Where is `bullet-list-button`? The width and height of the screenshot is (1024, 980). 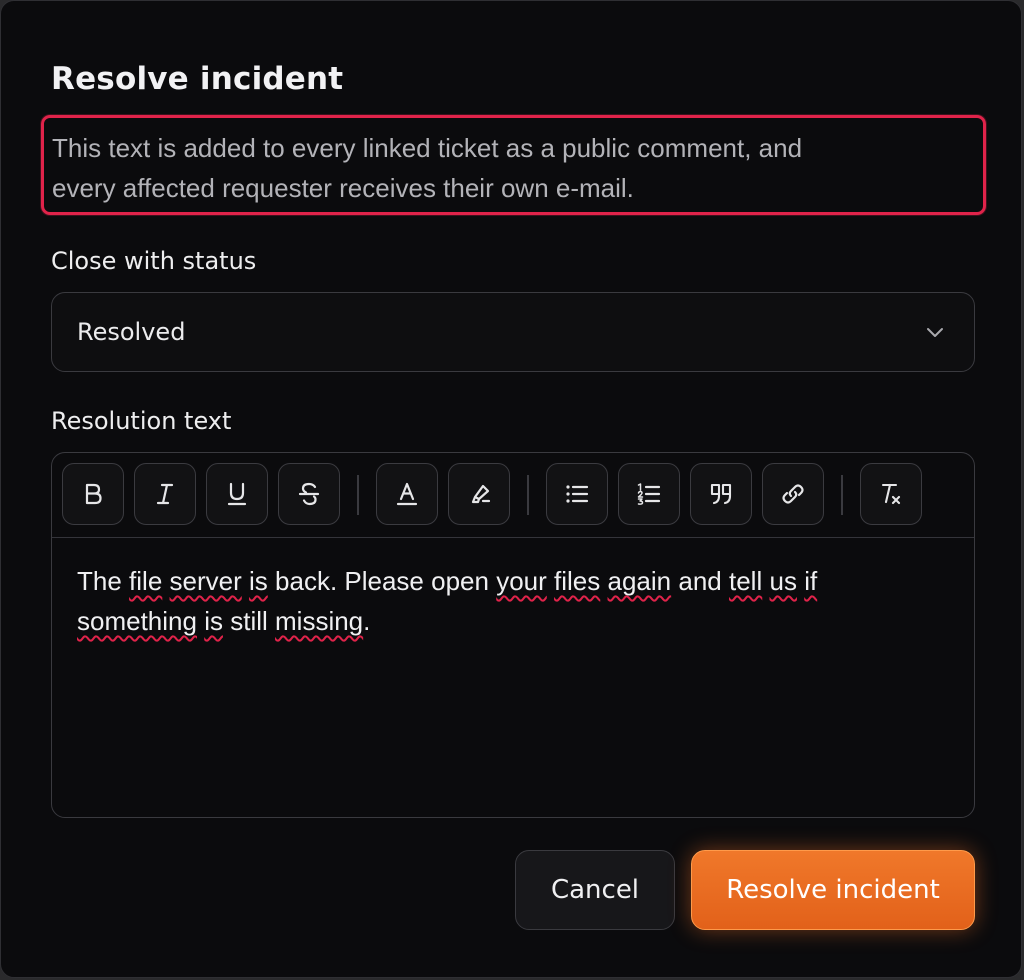
bullet-list-button is located at coordinates (577, 494).